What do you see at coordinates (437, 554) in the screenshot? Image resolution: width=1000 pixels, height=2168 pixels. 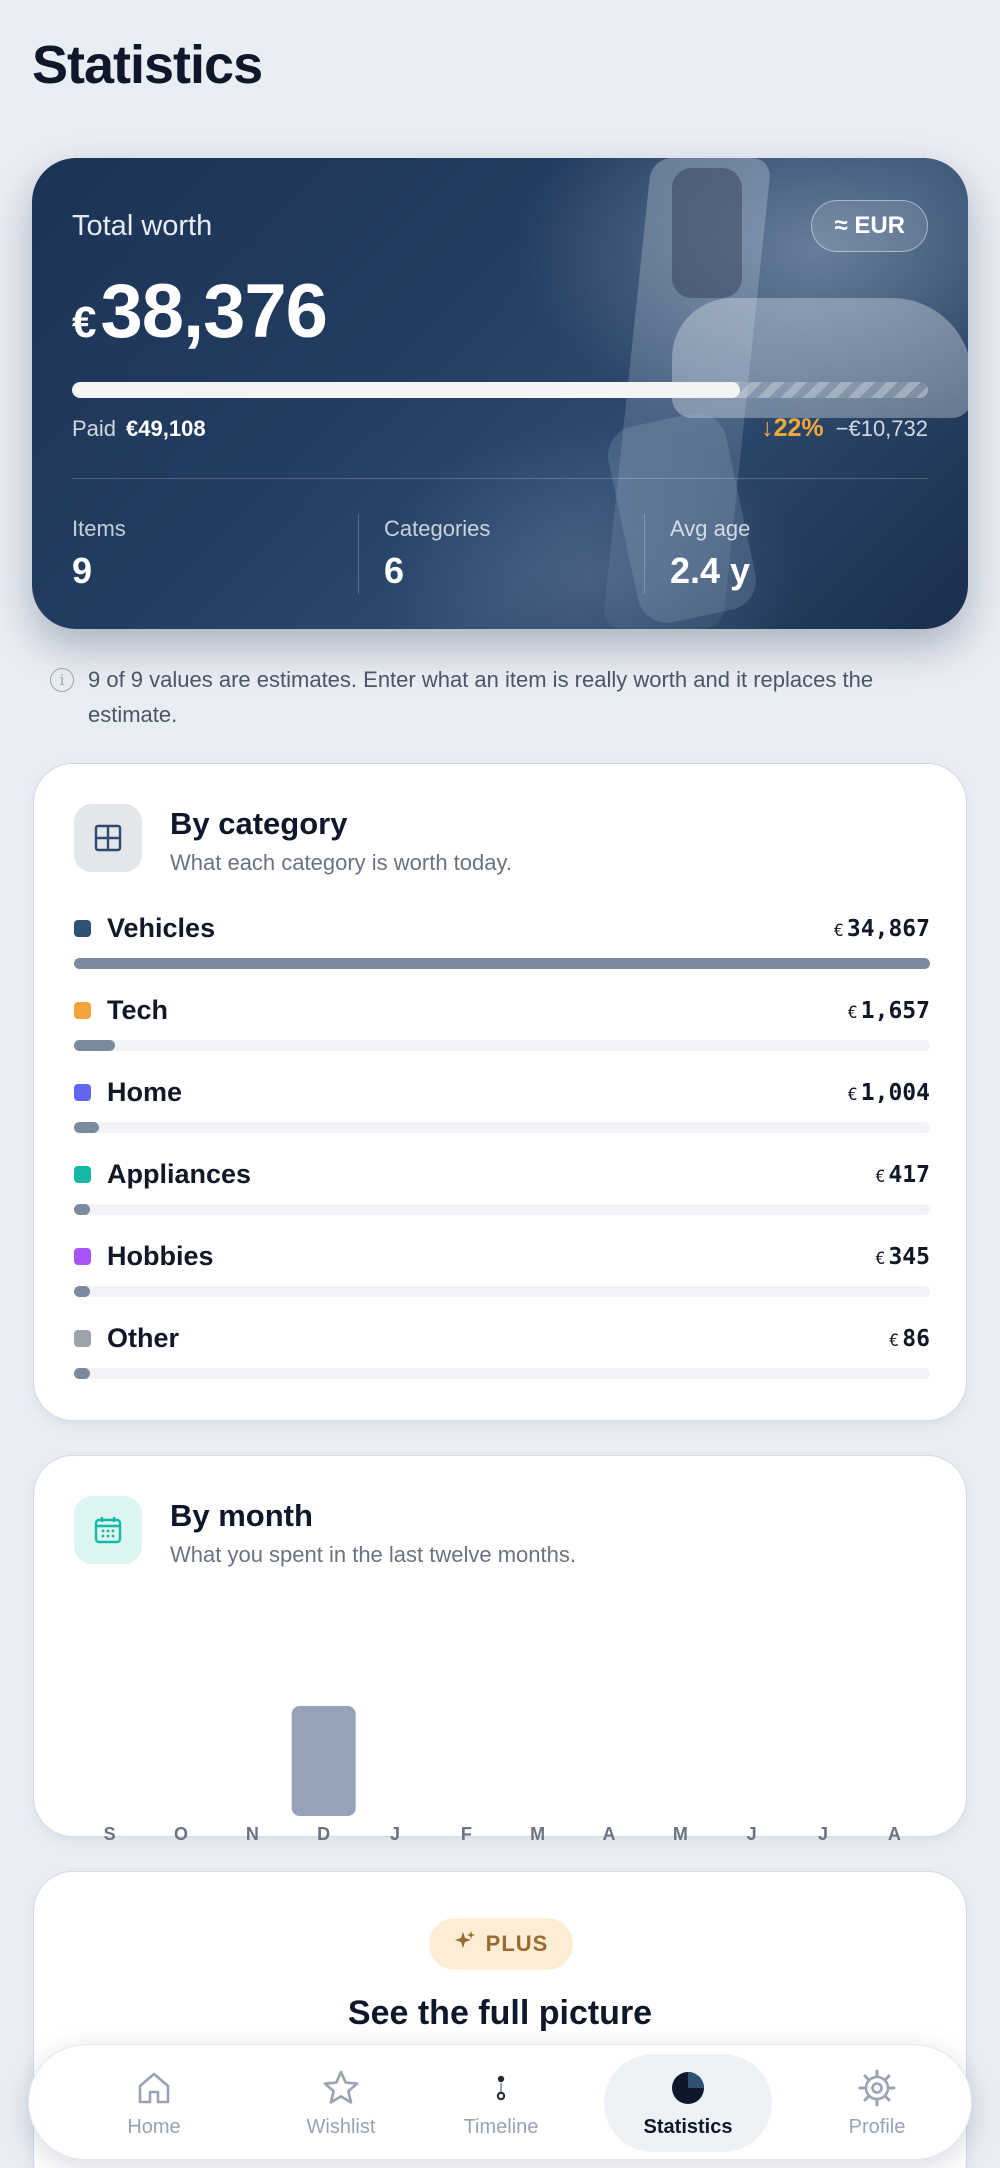 I see `stat-categories: Categories 6` at bounding box center [437, 554].